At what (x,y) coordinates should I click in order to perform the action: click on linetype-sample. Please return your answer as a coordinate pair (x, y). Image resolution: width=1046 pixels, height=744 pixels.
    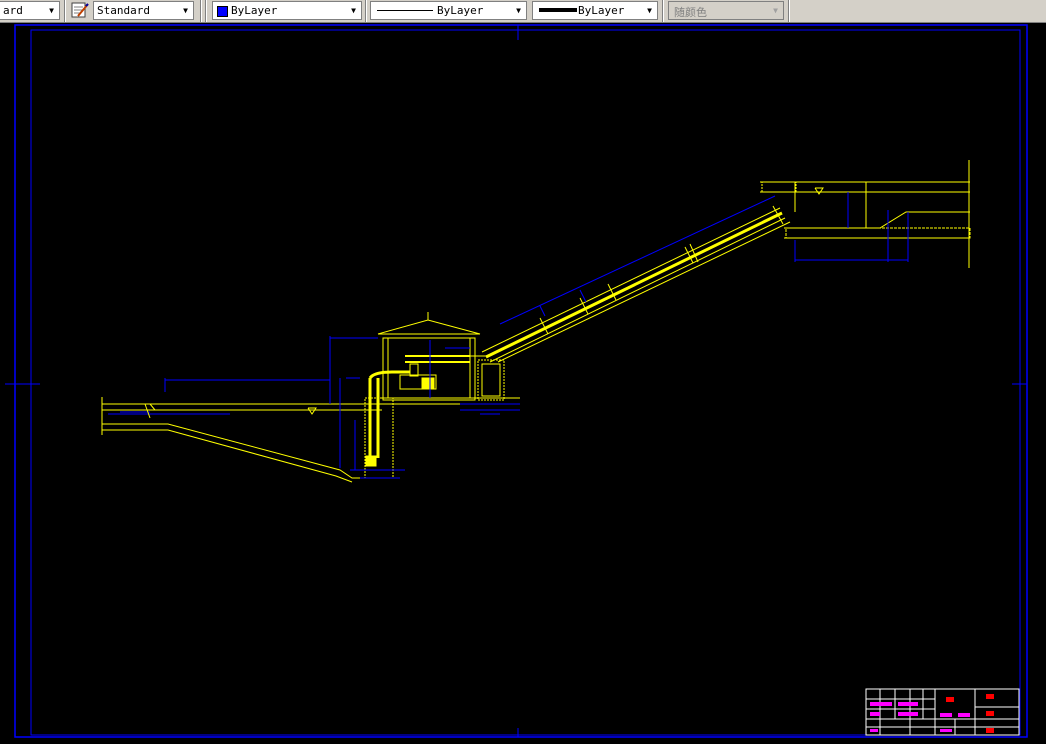
    Looking at the image, I should click on (405, 10).